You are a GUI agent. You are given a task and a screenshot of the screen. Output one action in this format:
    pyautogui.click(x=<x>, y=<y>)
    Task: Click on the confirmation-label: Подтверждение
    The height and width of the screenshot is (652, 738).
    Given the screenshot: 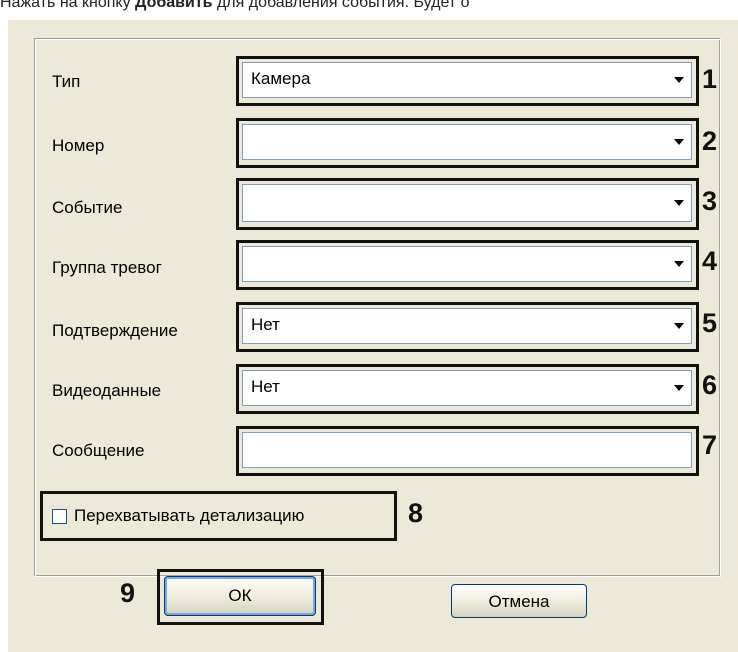 What is the action you would take?
    pyautogui.click(x=115, y=330)
    